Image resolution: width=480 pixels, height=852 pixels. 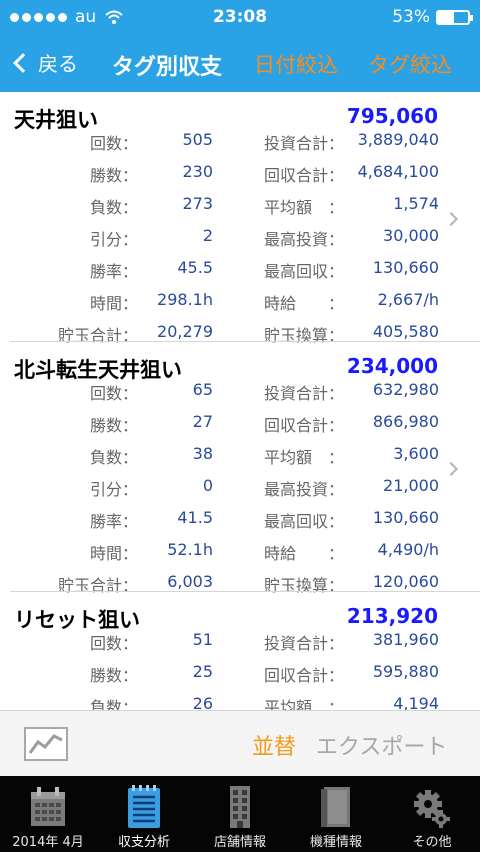 I want to click on stat-row: 引分： 2 最高投資： 30,000, so click(x=240, y=239).